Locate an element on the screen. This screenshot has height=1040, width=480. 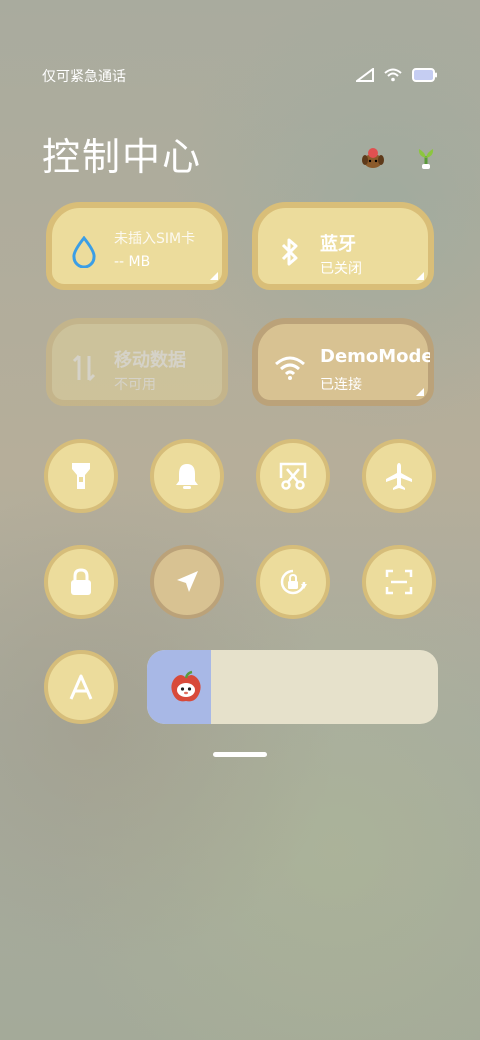
tile-bluetooth: 蓝牙 已关闭 is located at coordinates (343, 246).